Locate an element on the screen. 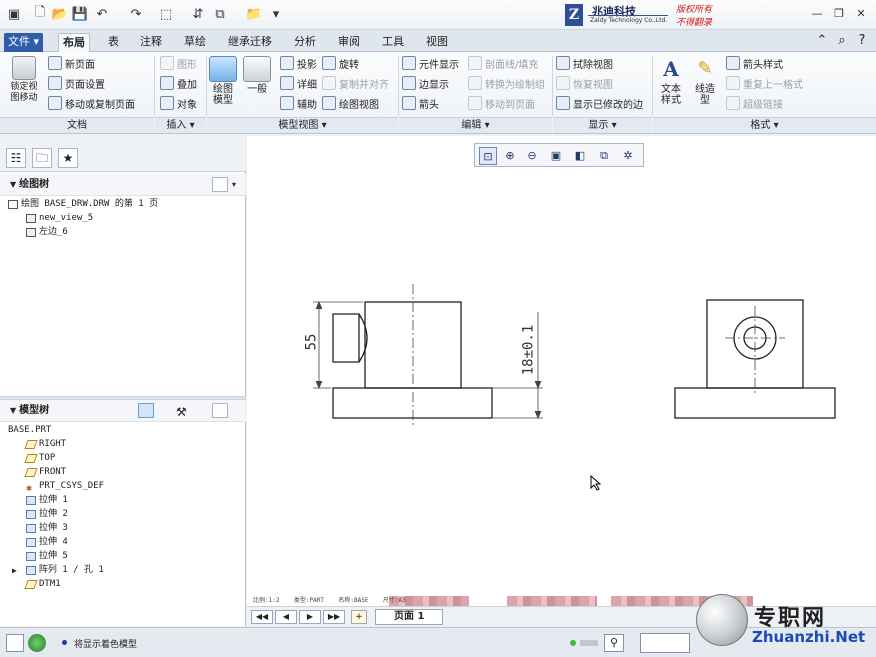 This screenshot has width=876, height=657. group-display: 显示 ▾ is located at coordinates (602, 125).